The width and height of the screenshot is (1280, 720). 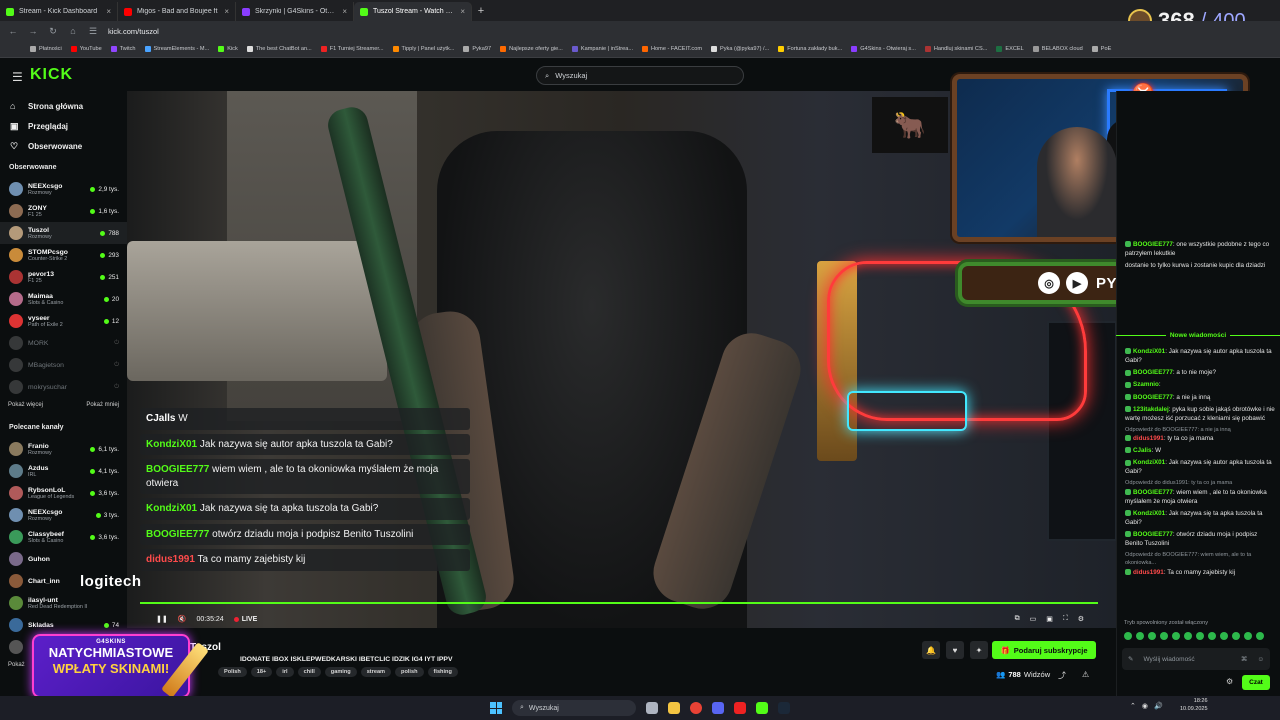 What do you see at coordinates (1065, 619) in the screenshot?
I see `fullscreen-icon: ⛶` at bounding box center [1065, 619].